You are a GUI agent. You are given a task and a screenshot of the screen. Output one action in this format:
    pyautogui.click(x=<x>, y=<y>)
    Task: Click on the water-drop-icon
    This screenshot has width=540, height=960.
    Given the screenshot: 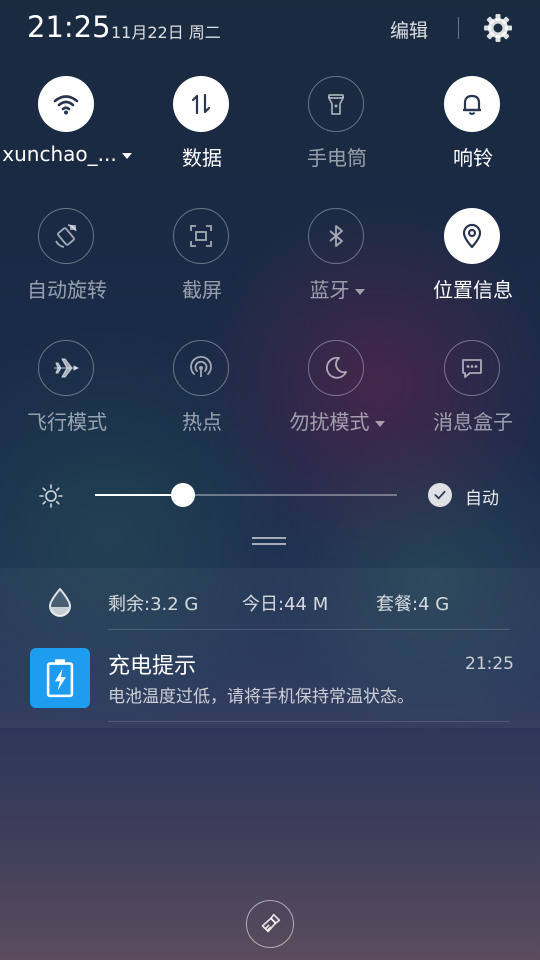 What is the action you would take?
    pyautogui.click(x=60, y=602)
    